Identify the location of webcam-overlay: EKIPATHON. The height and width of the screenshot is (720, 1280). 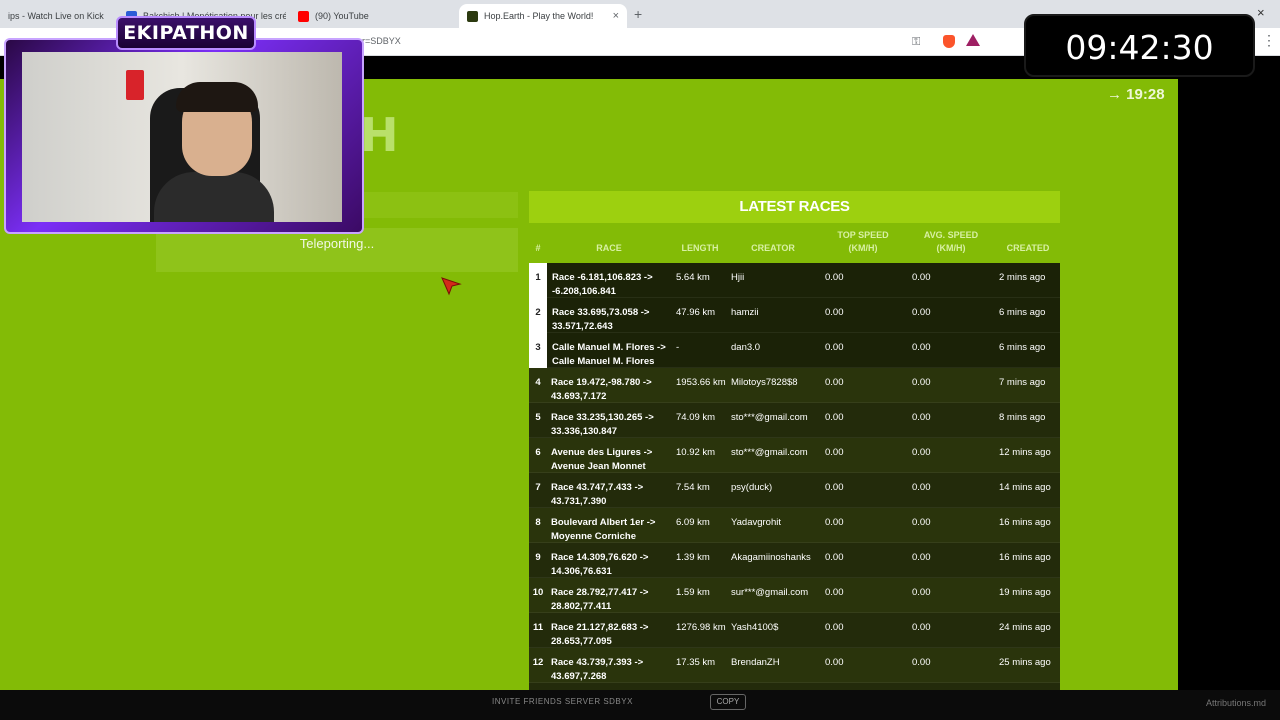
(184, 125).